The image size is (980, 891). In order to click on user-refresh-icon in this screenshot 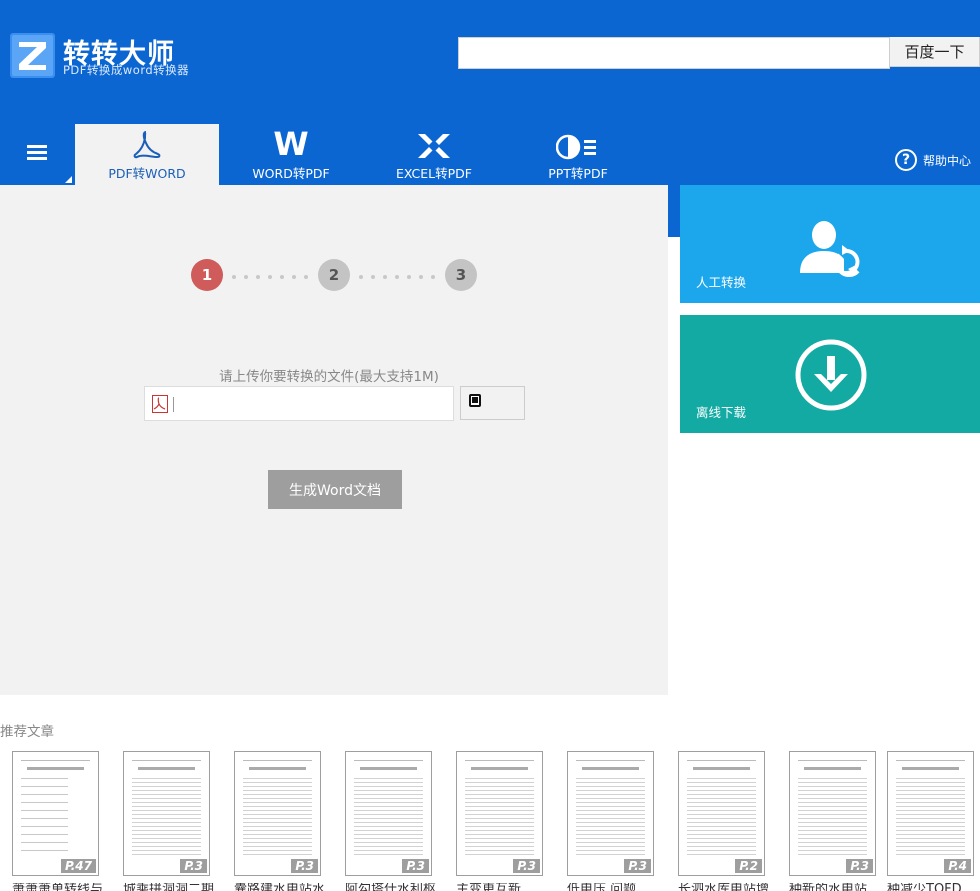, I will do `click(830, 249)`.